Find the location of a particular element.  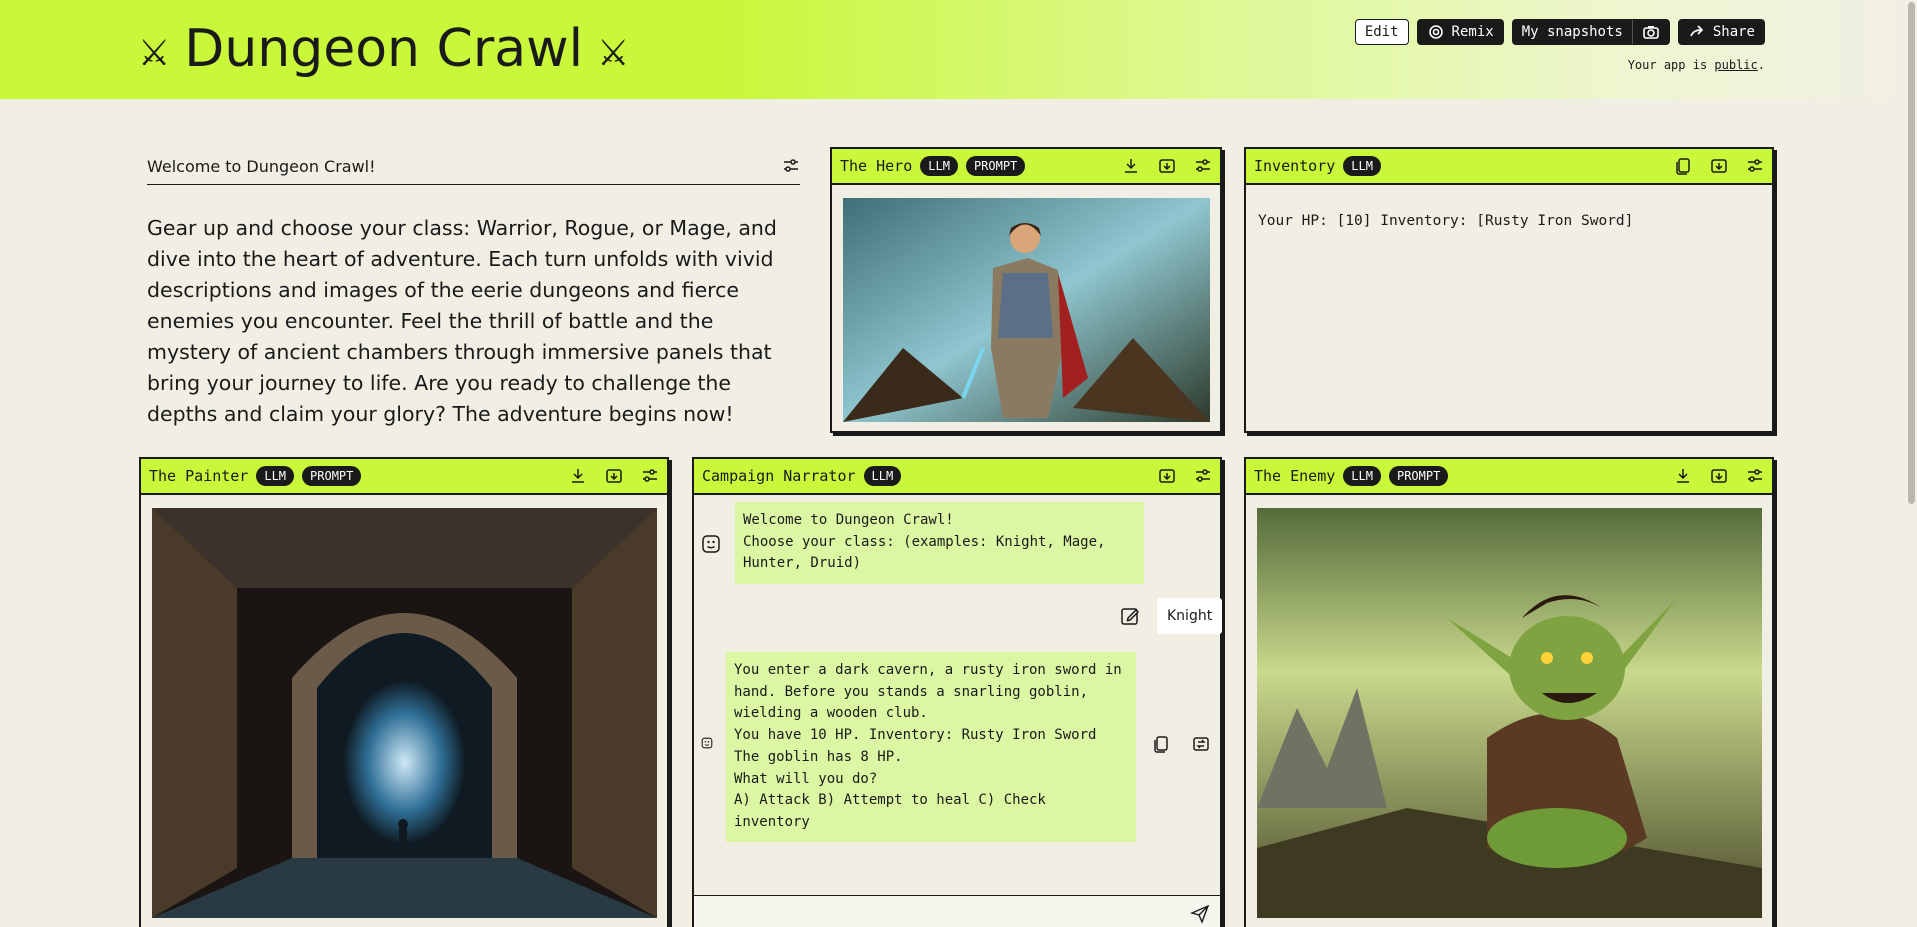

inventory-panel-title: Inventory is located at coordinates (1295, 166).